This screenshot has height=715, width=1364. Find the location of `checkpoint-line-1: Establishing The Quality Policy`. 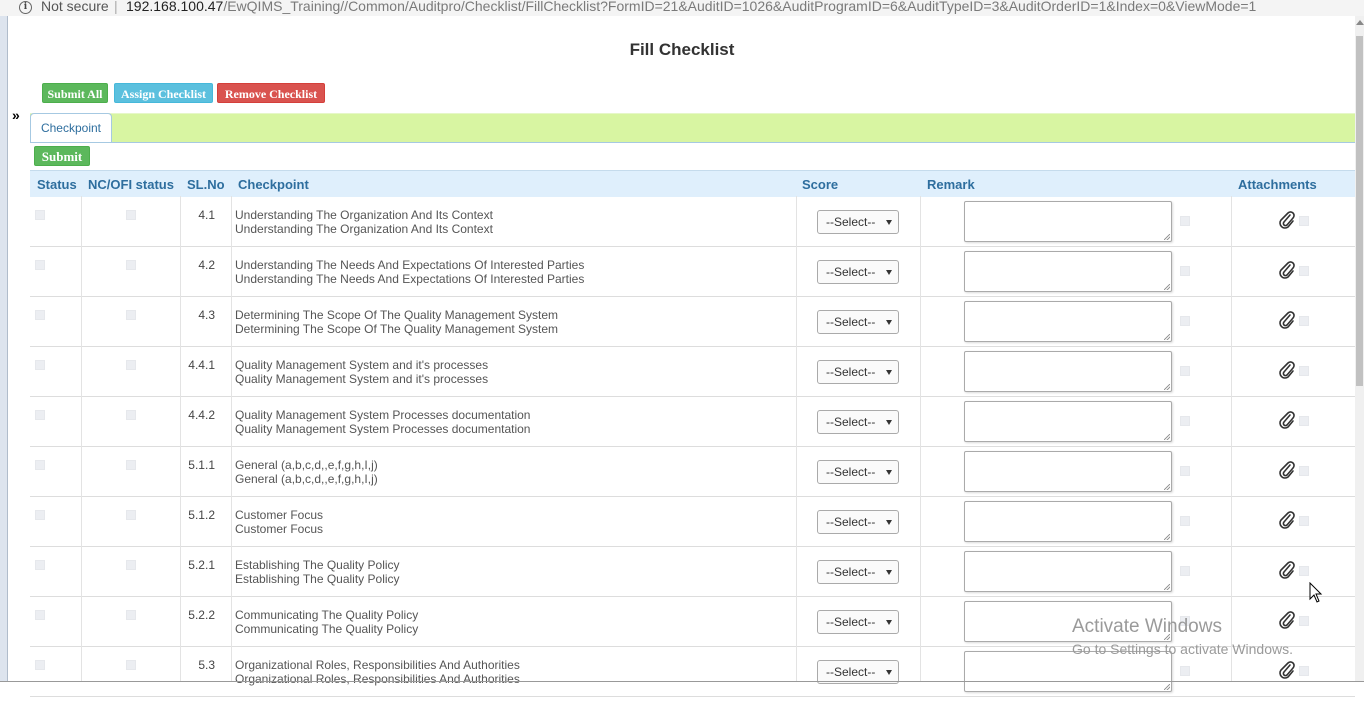

checkpoint-line-1: Establishing The Quality Policy is located at coordinates (317, 565).